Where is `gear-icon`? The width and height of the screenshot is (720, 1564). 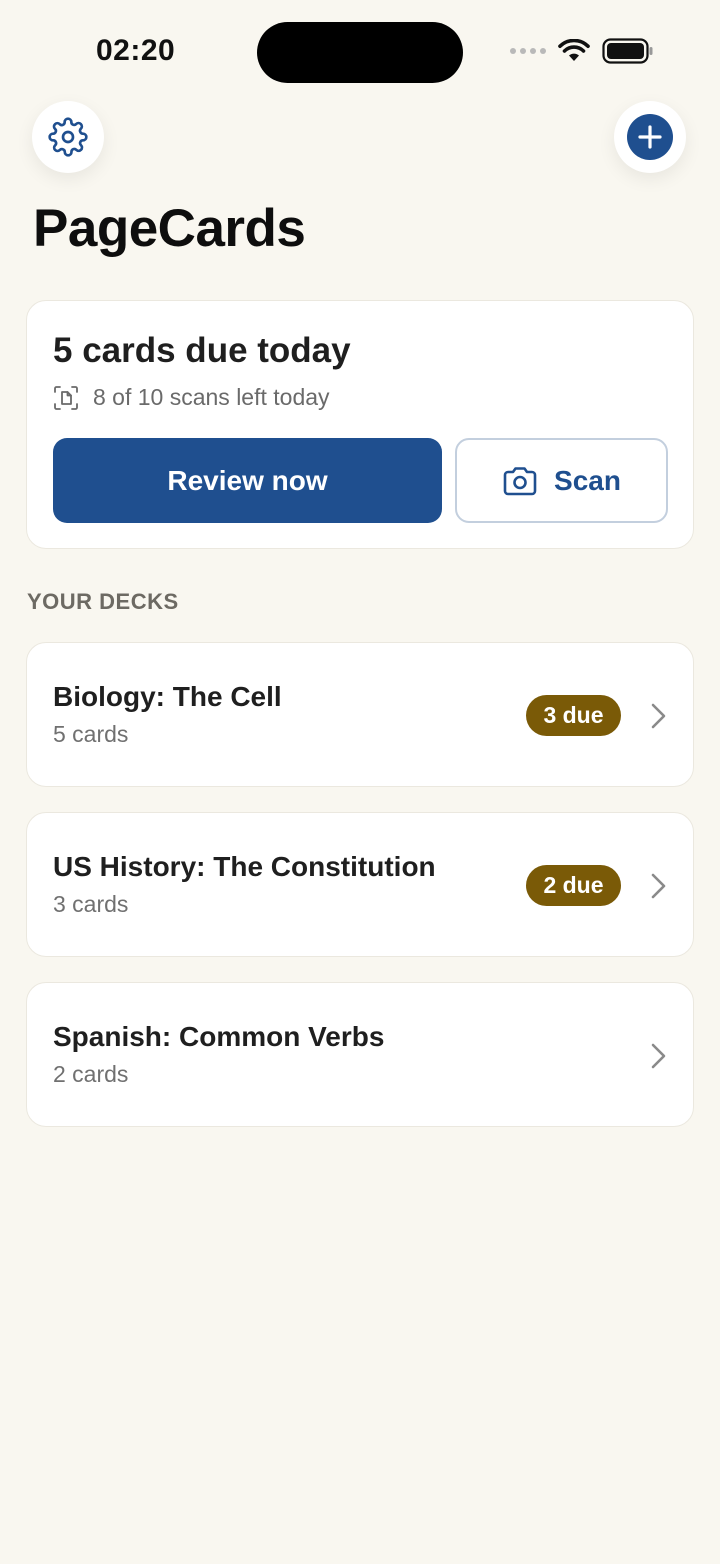
gear-icon is located at coordinates (68, 137).